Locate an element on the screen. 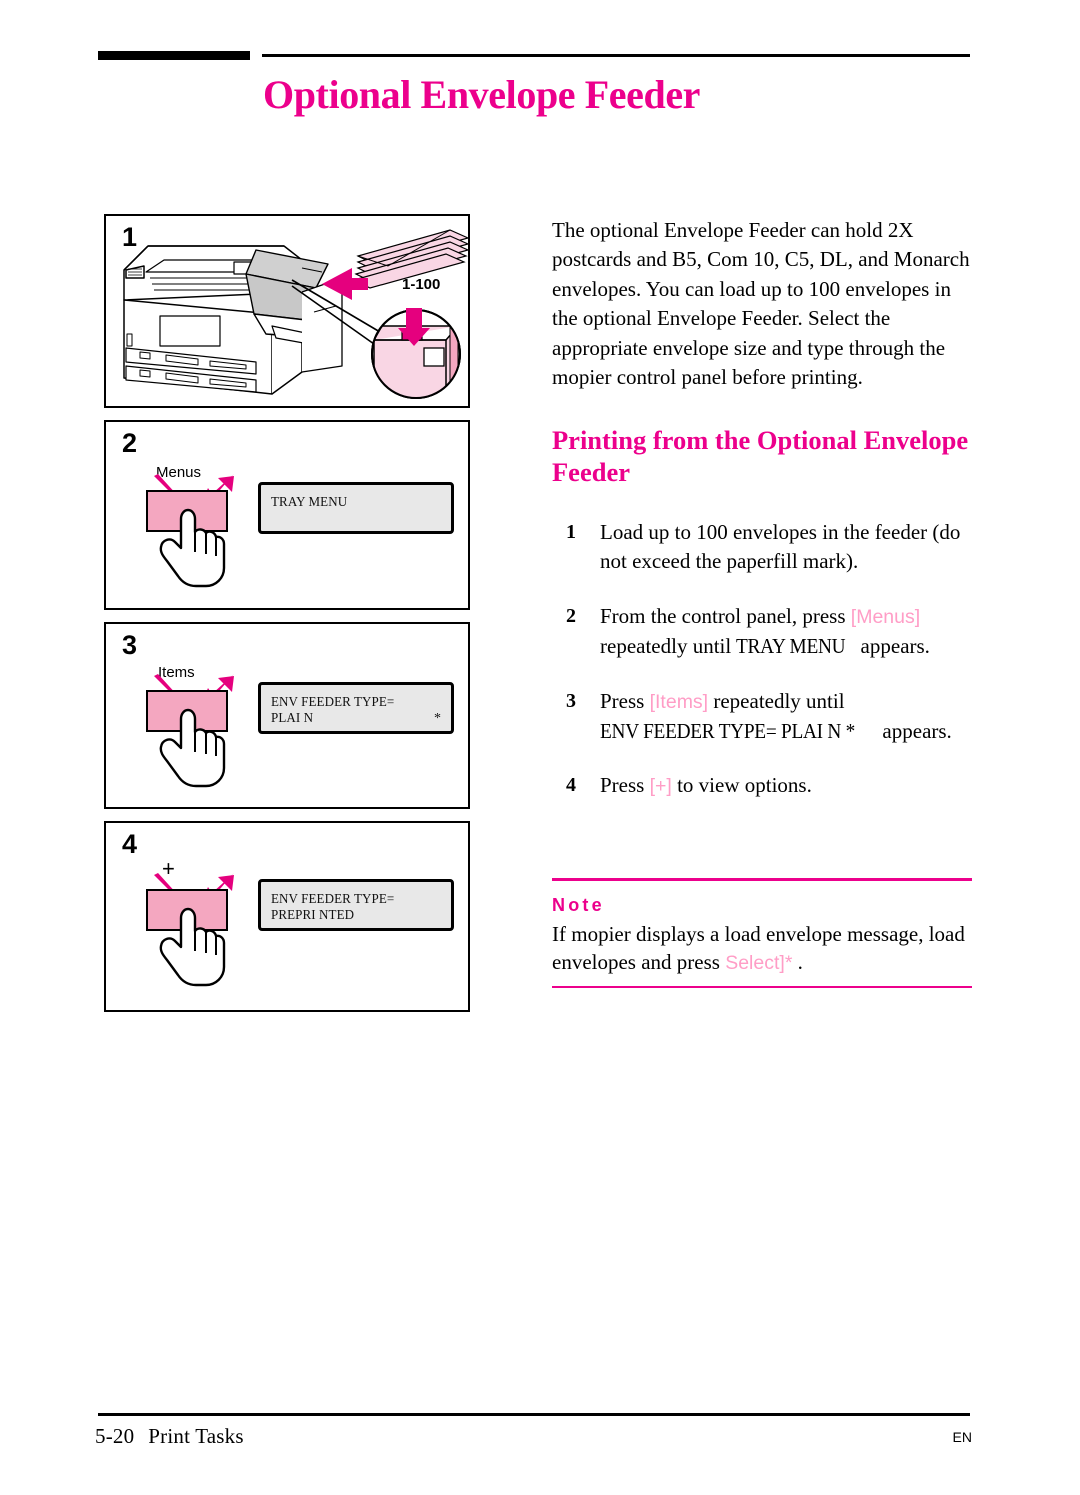 This screenshot has height=1495, width=1080. header-rule-thin is located at coordinates (616, 55).